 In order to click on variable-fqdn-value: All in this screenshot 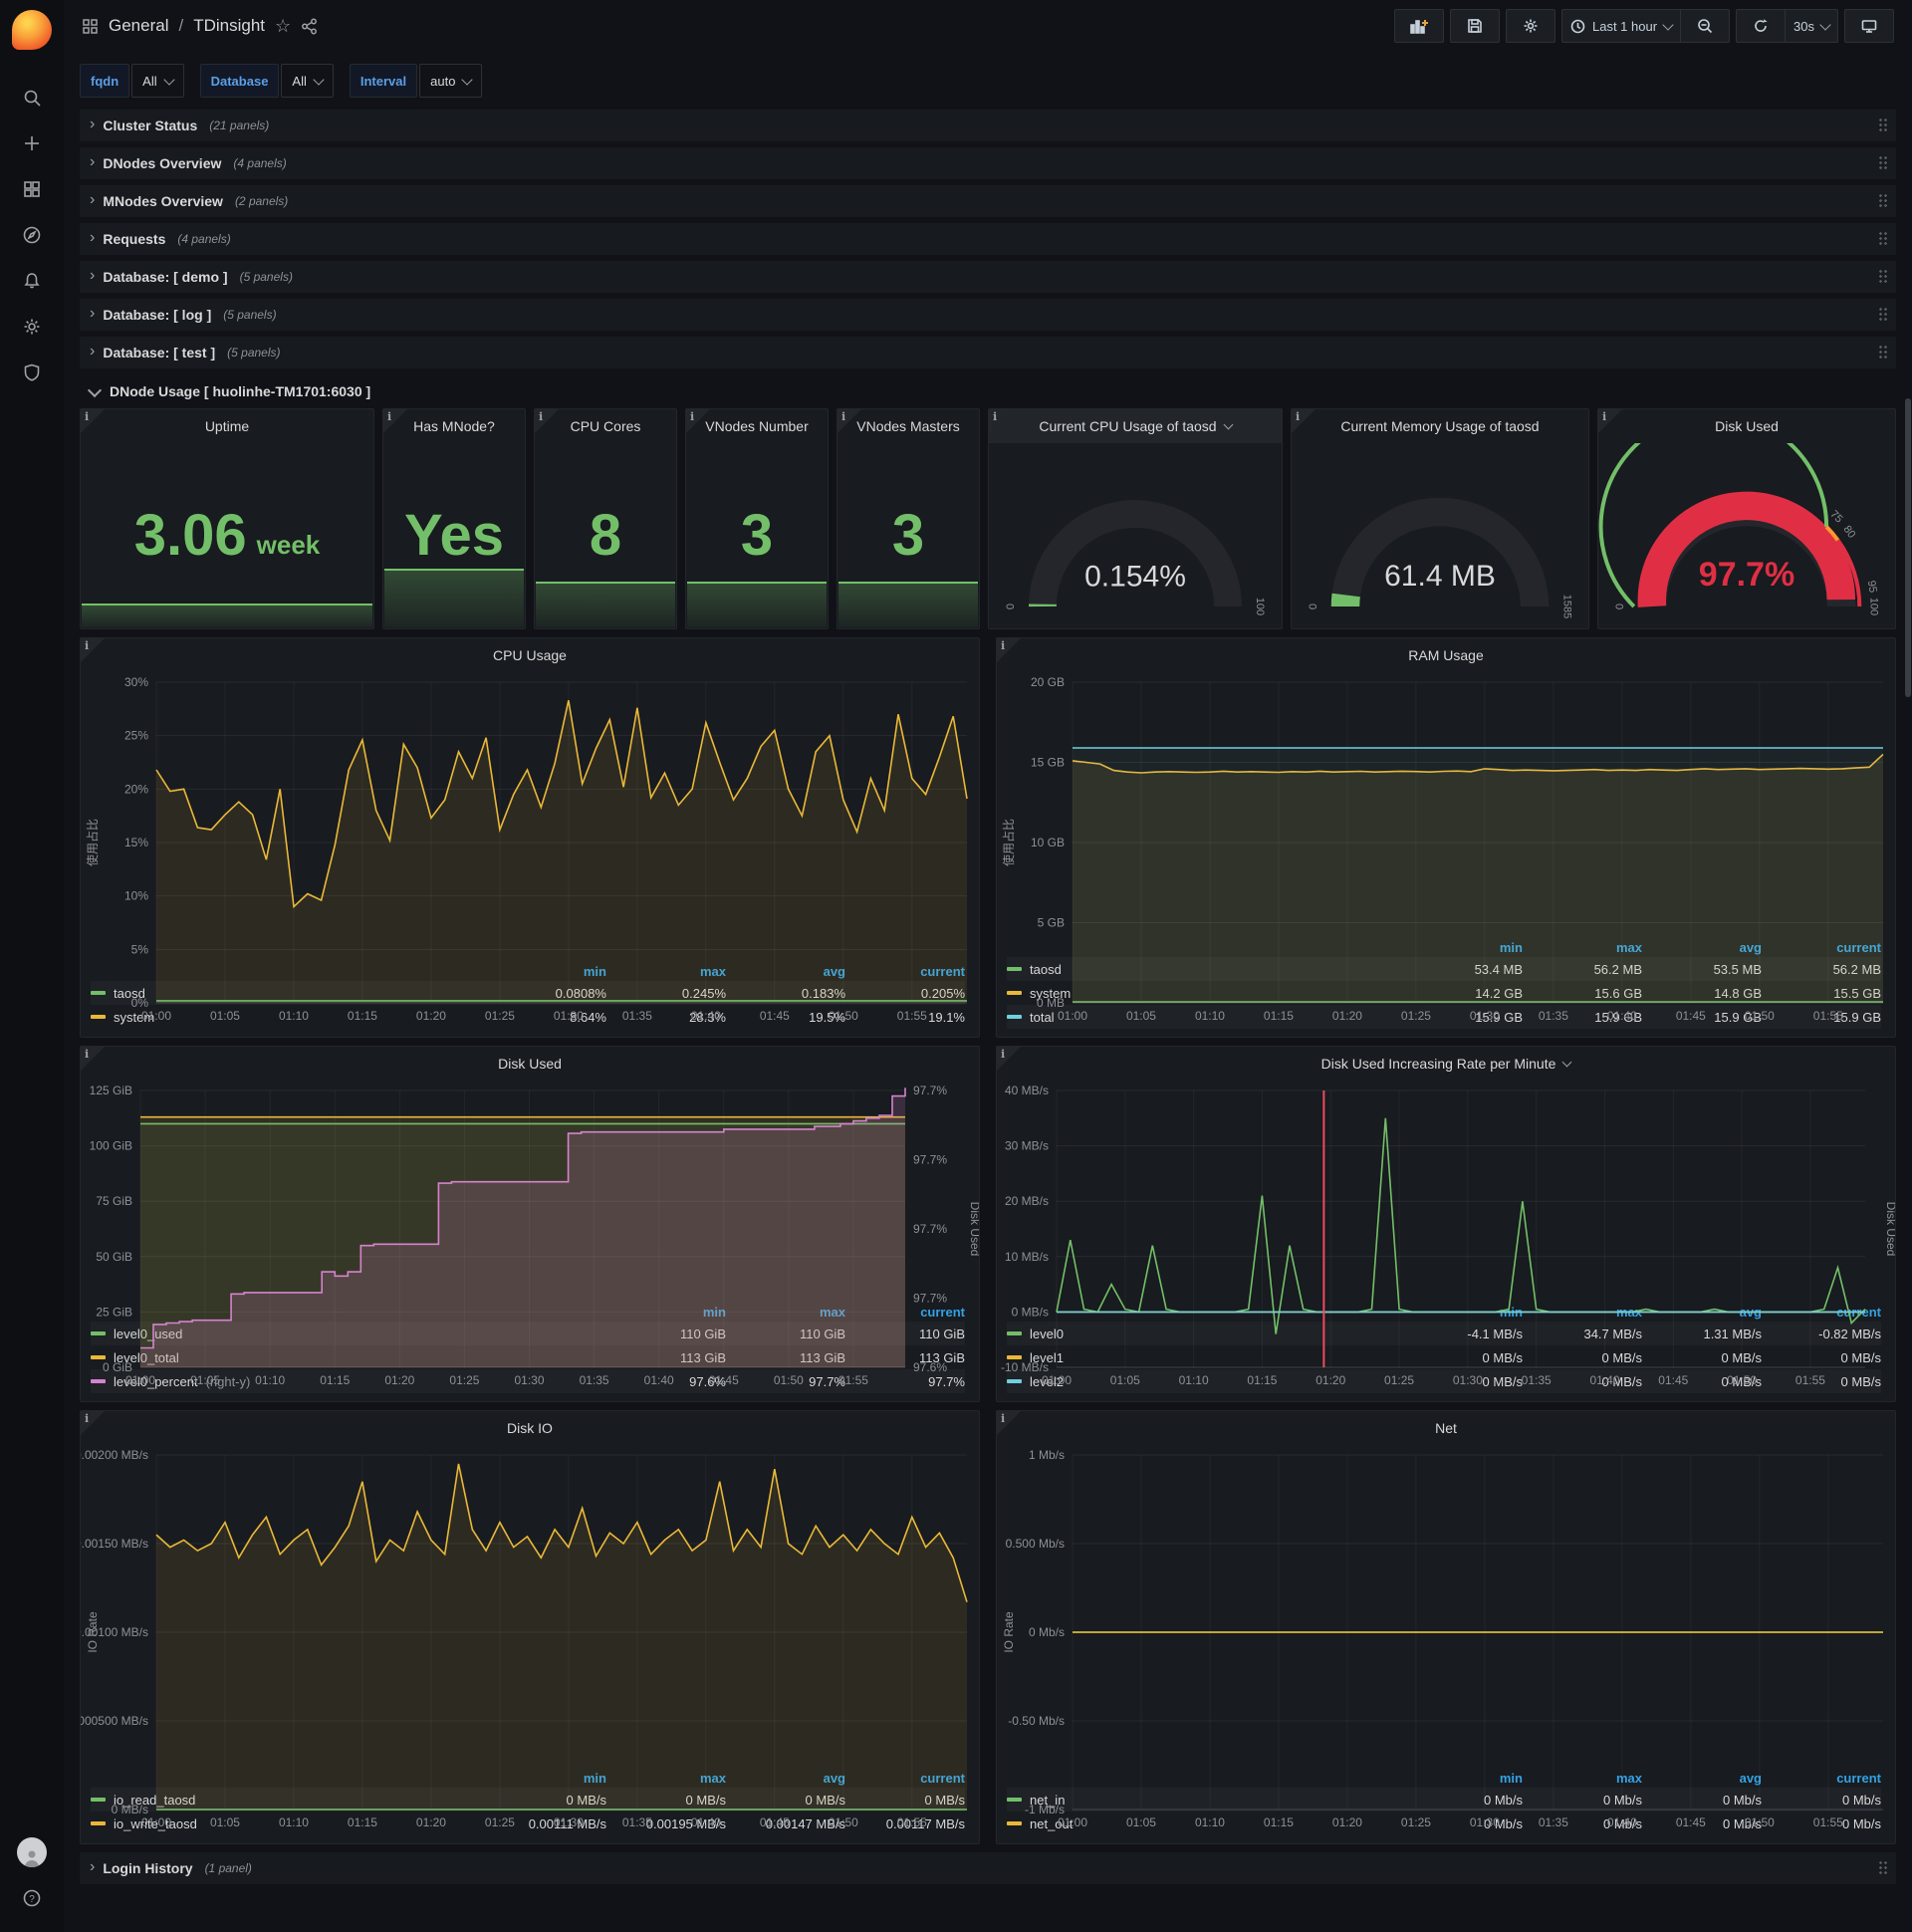, I will do `click(157, 81)`.